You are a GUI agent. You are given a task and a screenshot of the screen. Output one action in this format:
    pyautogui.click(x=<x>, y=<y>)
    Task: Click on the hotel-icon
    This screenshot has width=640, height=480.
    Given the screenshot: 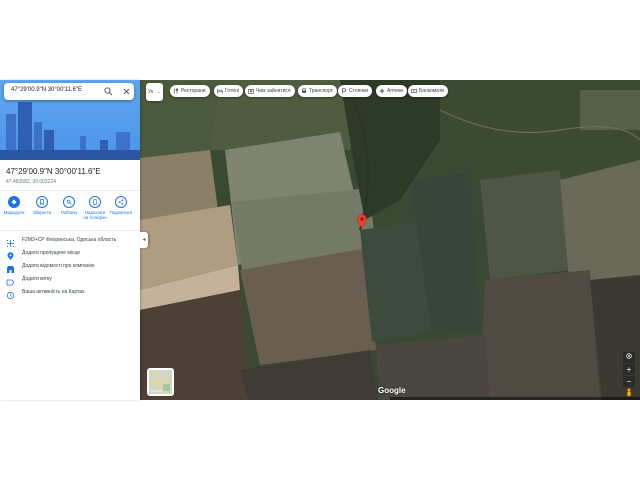 What is the action you would take?
    pyautogui.click(x=220, y=91)
    